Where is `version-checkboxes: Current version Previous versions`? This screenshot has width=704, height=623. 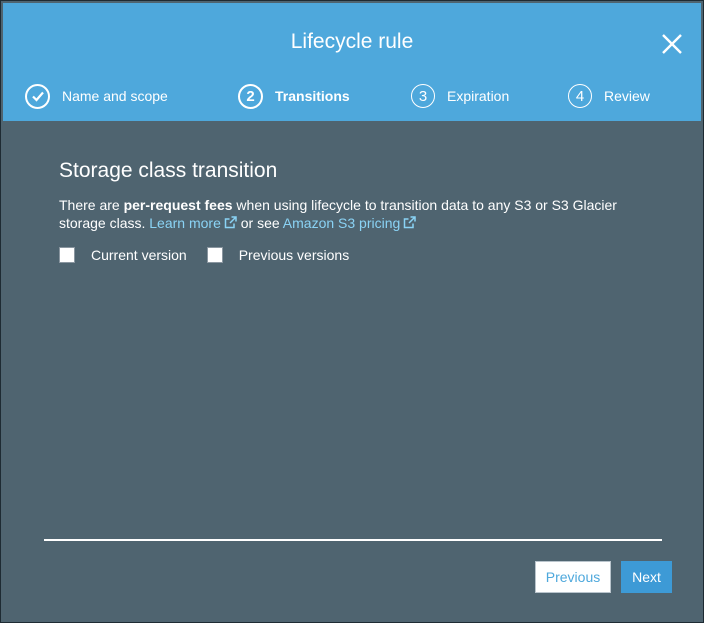
version-checkboxes: Current version Previous versions is located at coordinates (204, 255).